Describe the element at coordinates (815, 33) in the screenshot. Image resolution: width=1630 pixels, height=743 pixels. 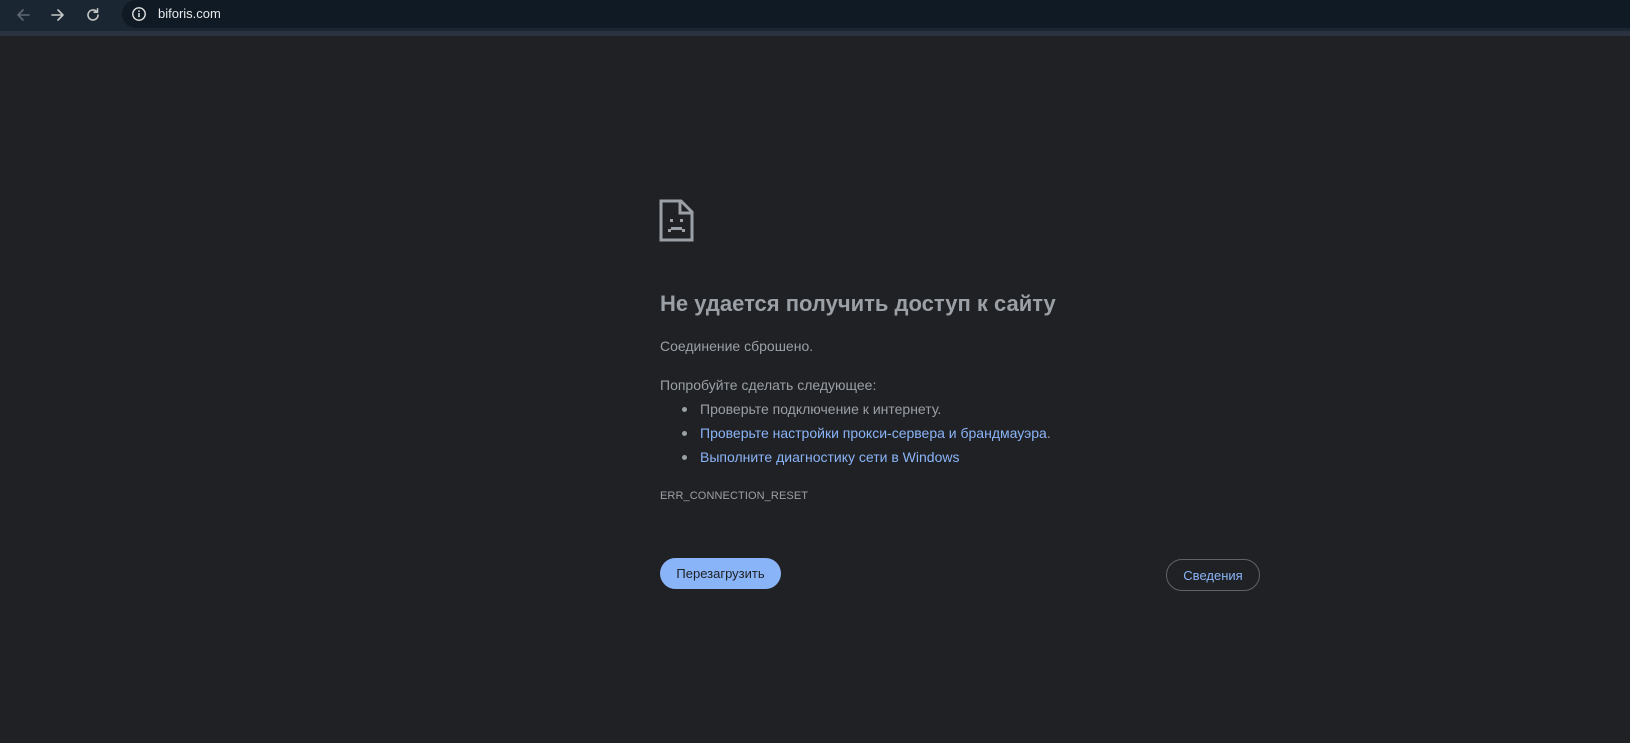
I see `toolbar-divider` at that location.